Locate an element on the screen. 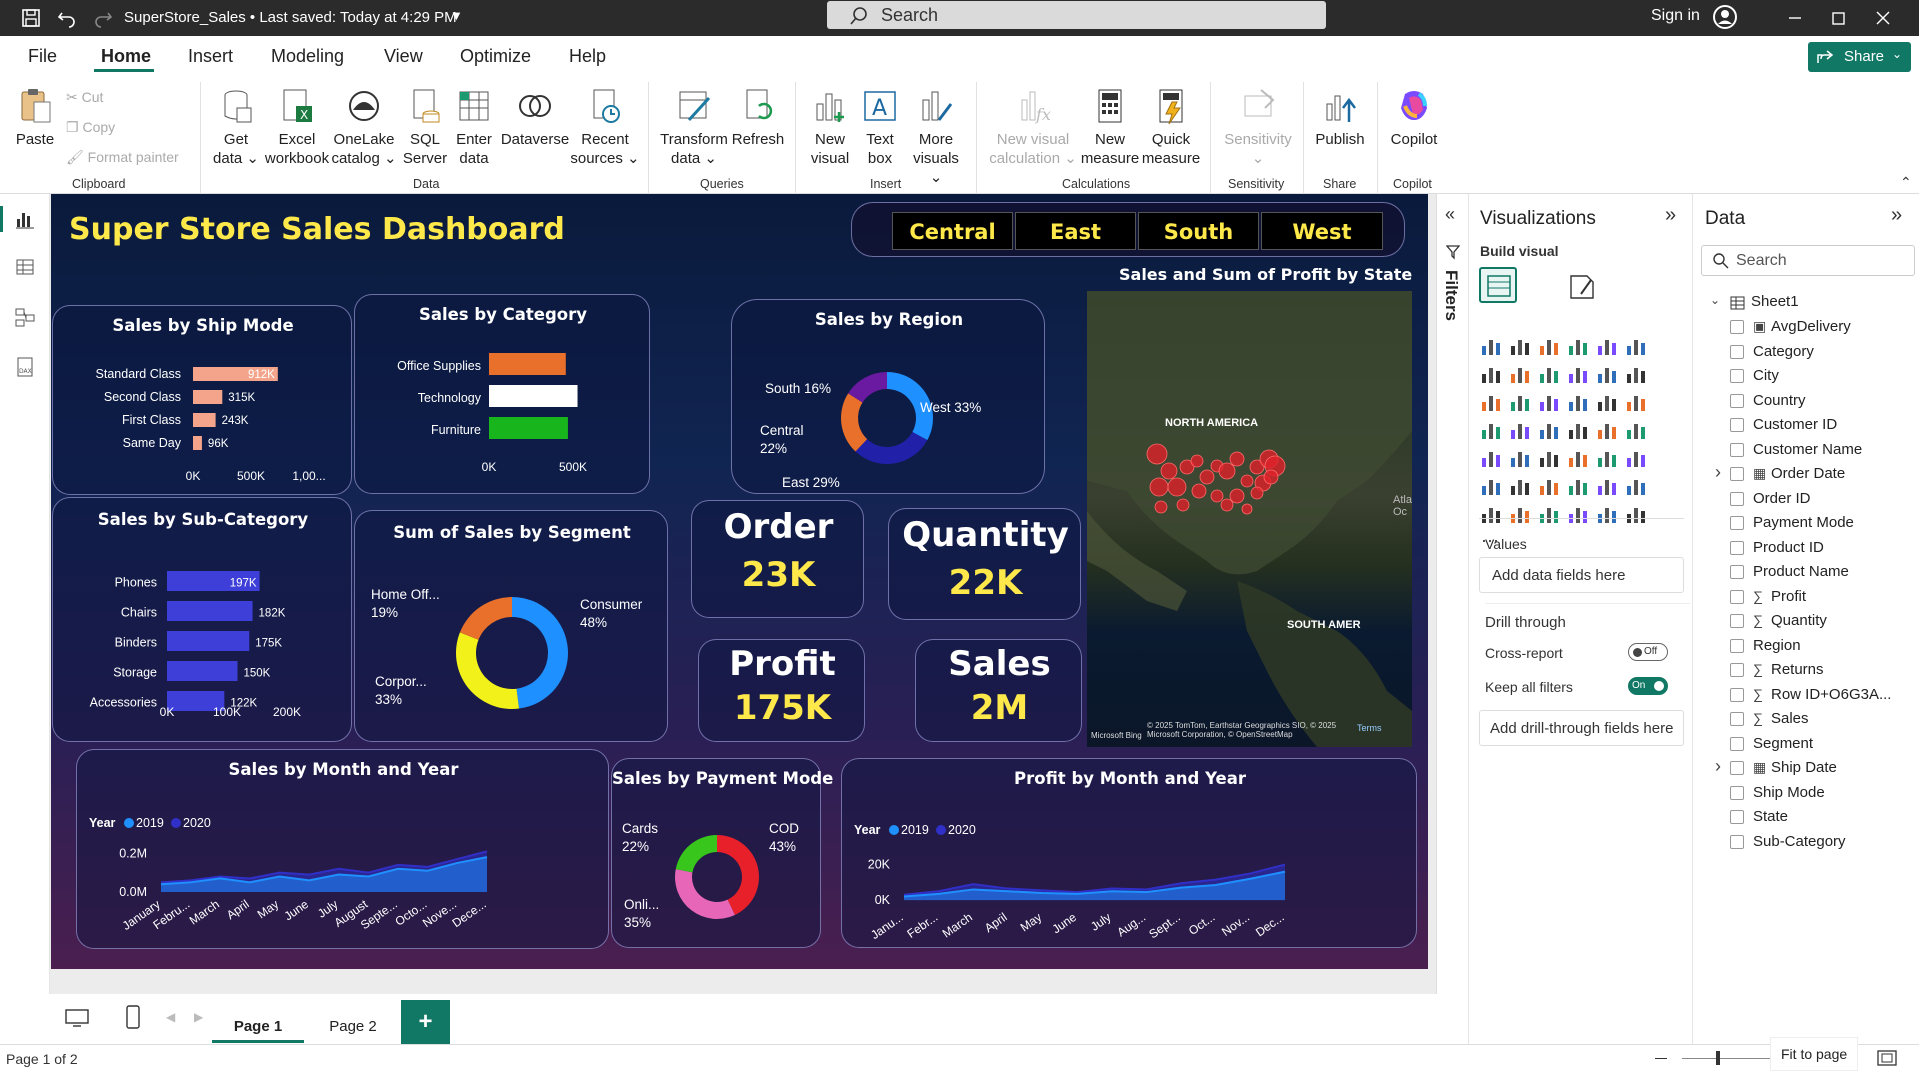 The image size is (1919, 1073). field-order-date: Order Date is located at coordinates (1808, 473).